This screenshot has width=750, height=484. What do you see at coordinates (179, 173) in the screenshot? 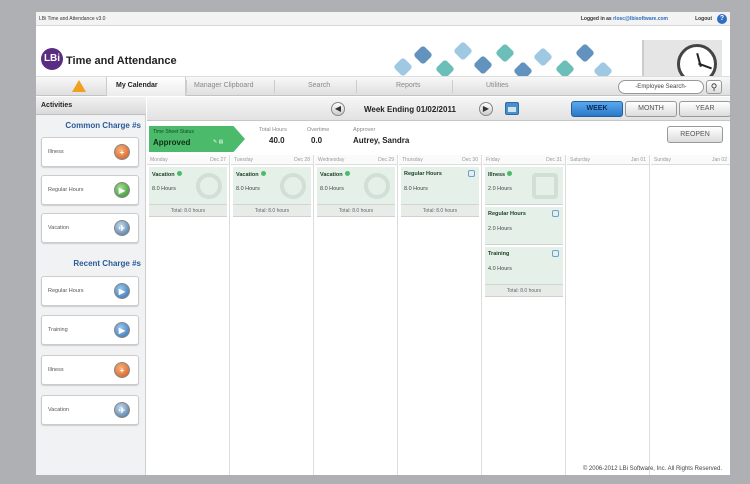
I see `approved-dot-icon` at bounding box center [179, 173].